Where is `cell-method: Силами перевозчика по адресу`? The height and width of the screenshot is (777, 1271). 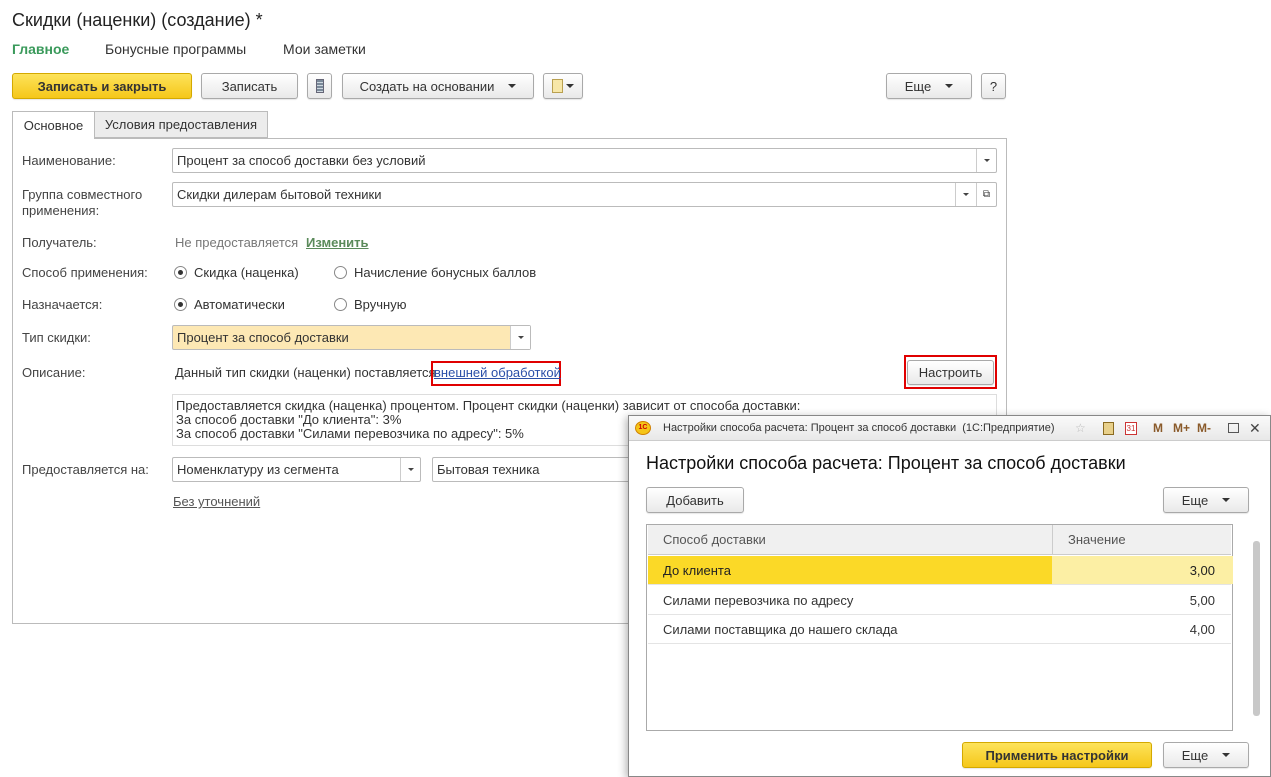
cell-method: Силами перевозчика по адресу is located at coordinates (758, 600).